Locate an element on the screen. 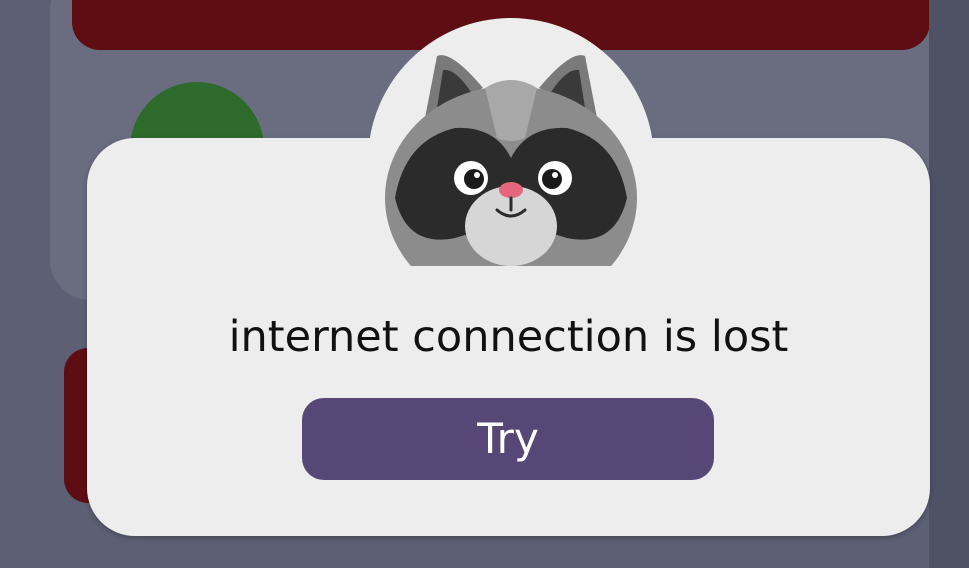 The image size is (969, 568). raccoon-icon is located at coordinates (511, 162).